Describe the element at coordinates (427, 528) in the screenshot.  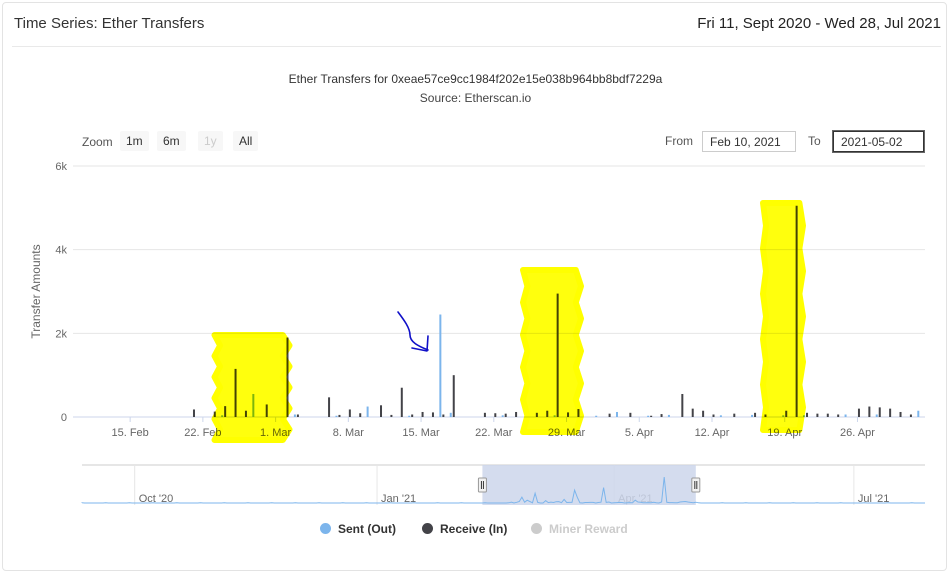
I see `legend-receive-marker` at that location.